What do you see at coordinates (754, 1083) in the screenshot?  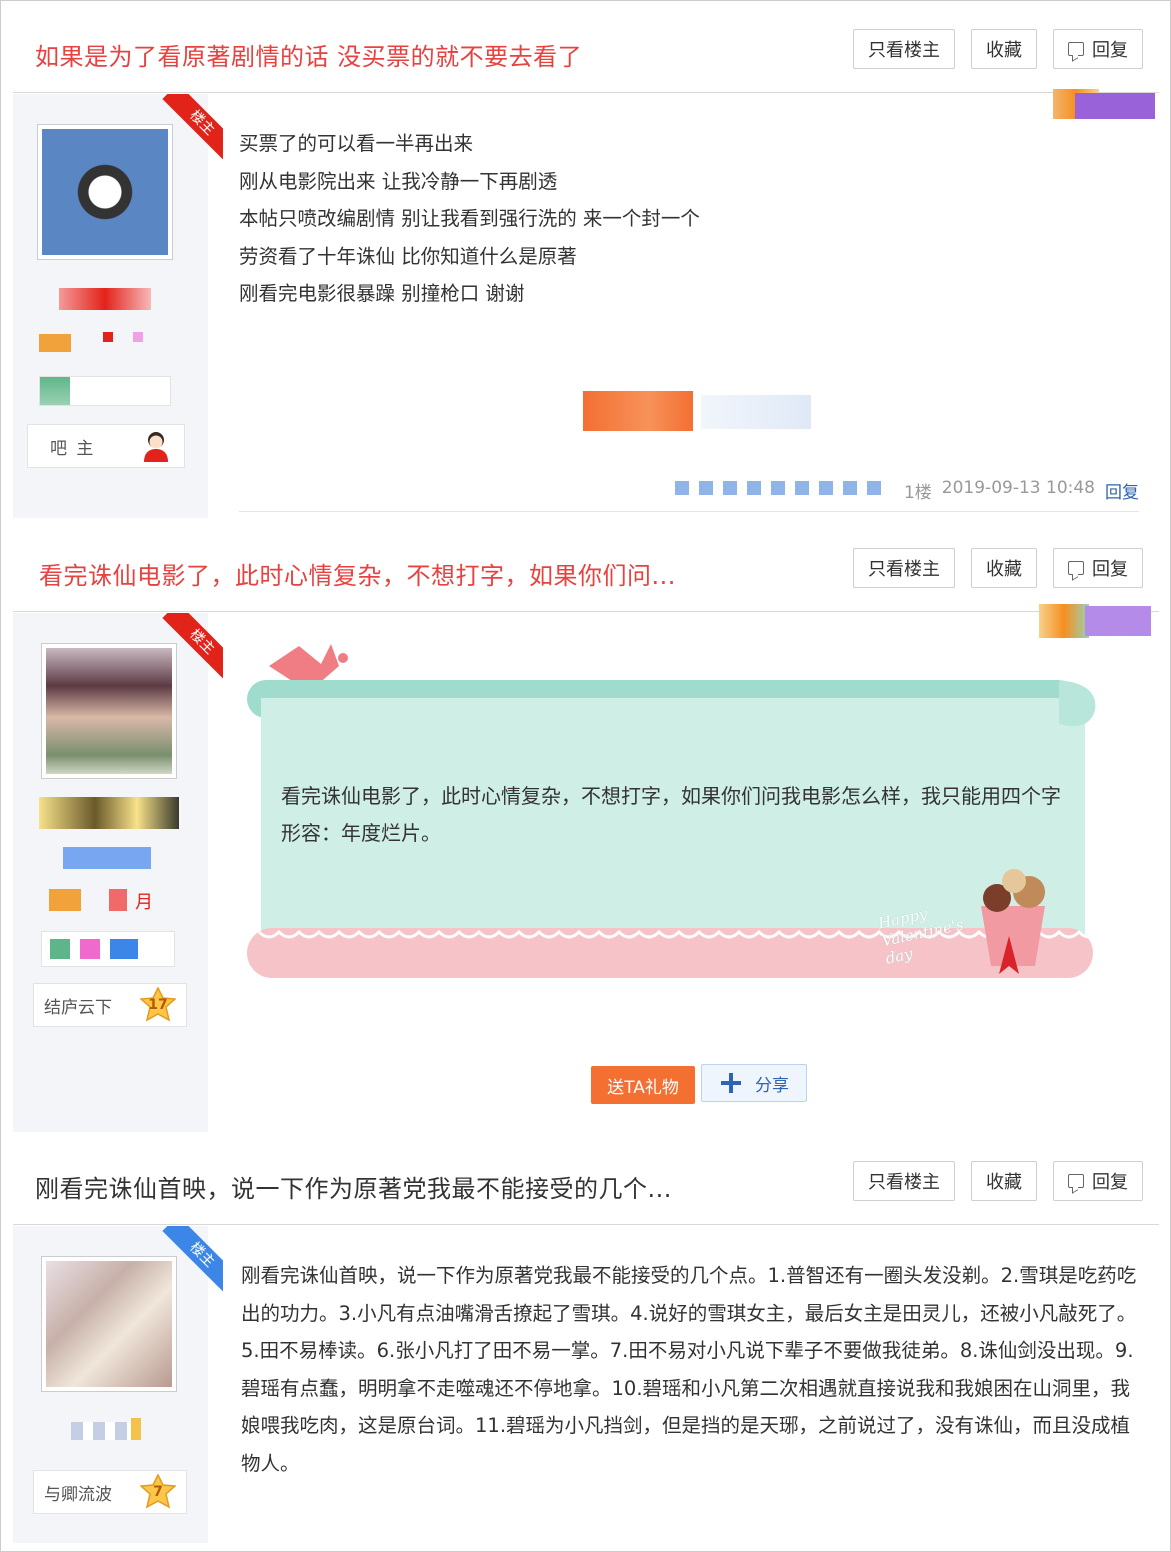 I see `share-button: 分享` at bounding box center [754, 1083].